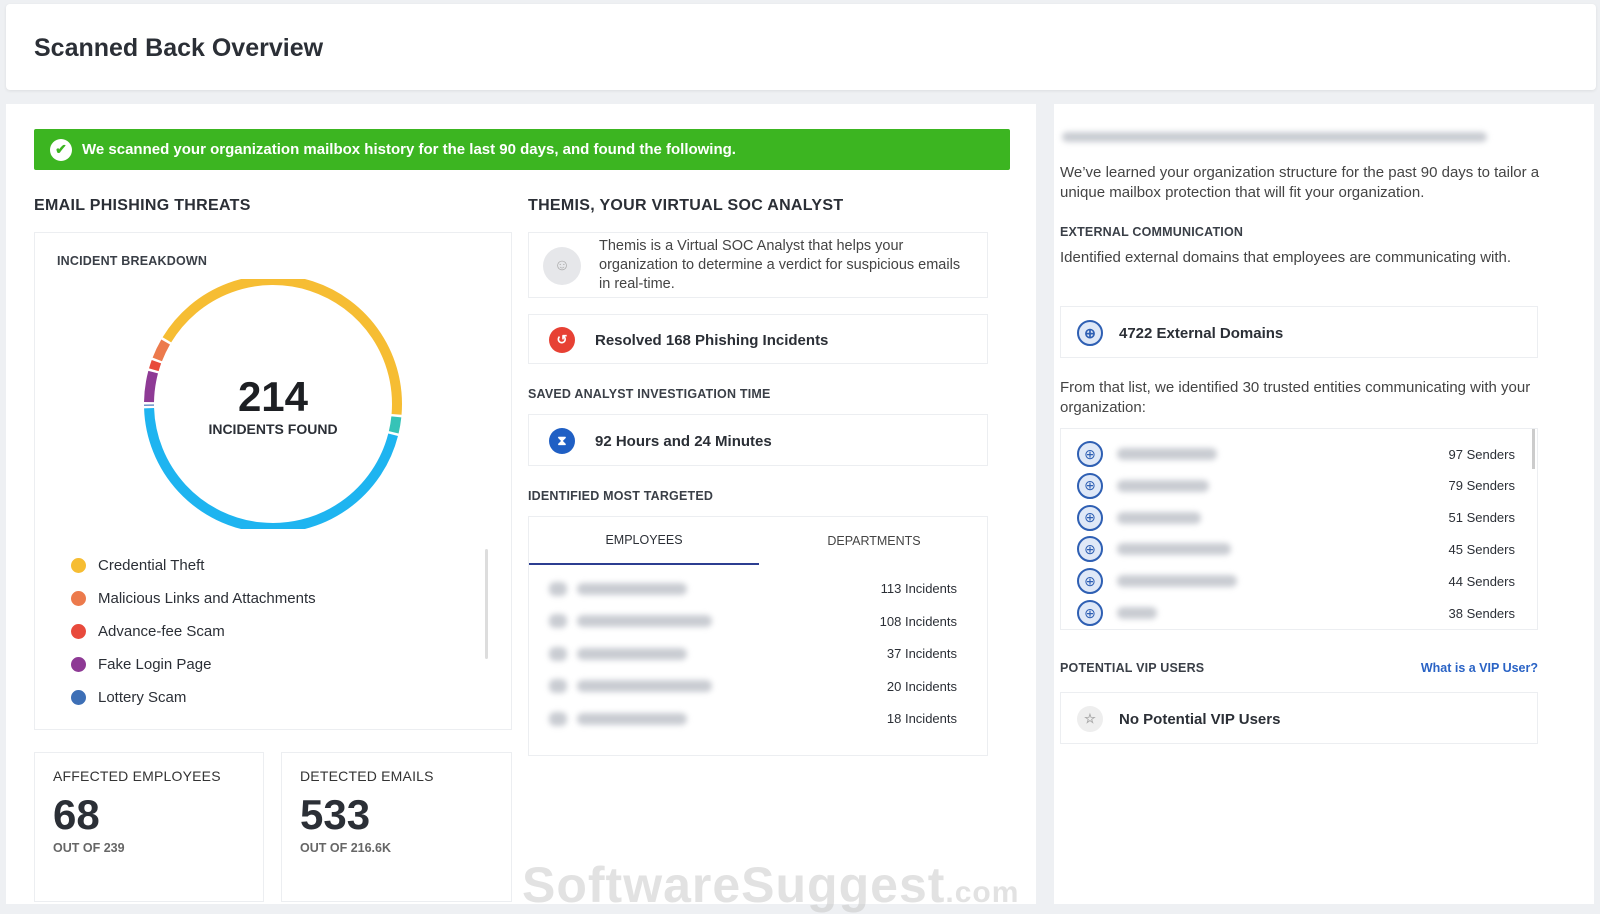 The height and width of the screenshot is (914, 1600). Describe the element at coordinates (76, 815) in the screenshot. I see `stat-value: 68` at that location.